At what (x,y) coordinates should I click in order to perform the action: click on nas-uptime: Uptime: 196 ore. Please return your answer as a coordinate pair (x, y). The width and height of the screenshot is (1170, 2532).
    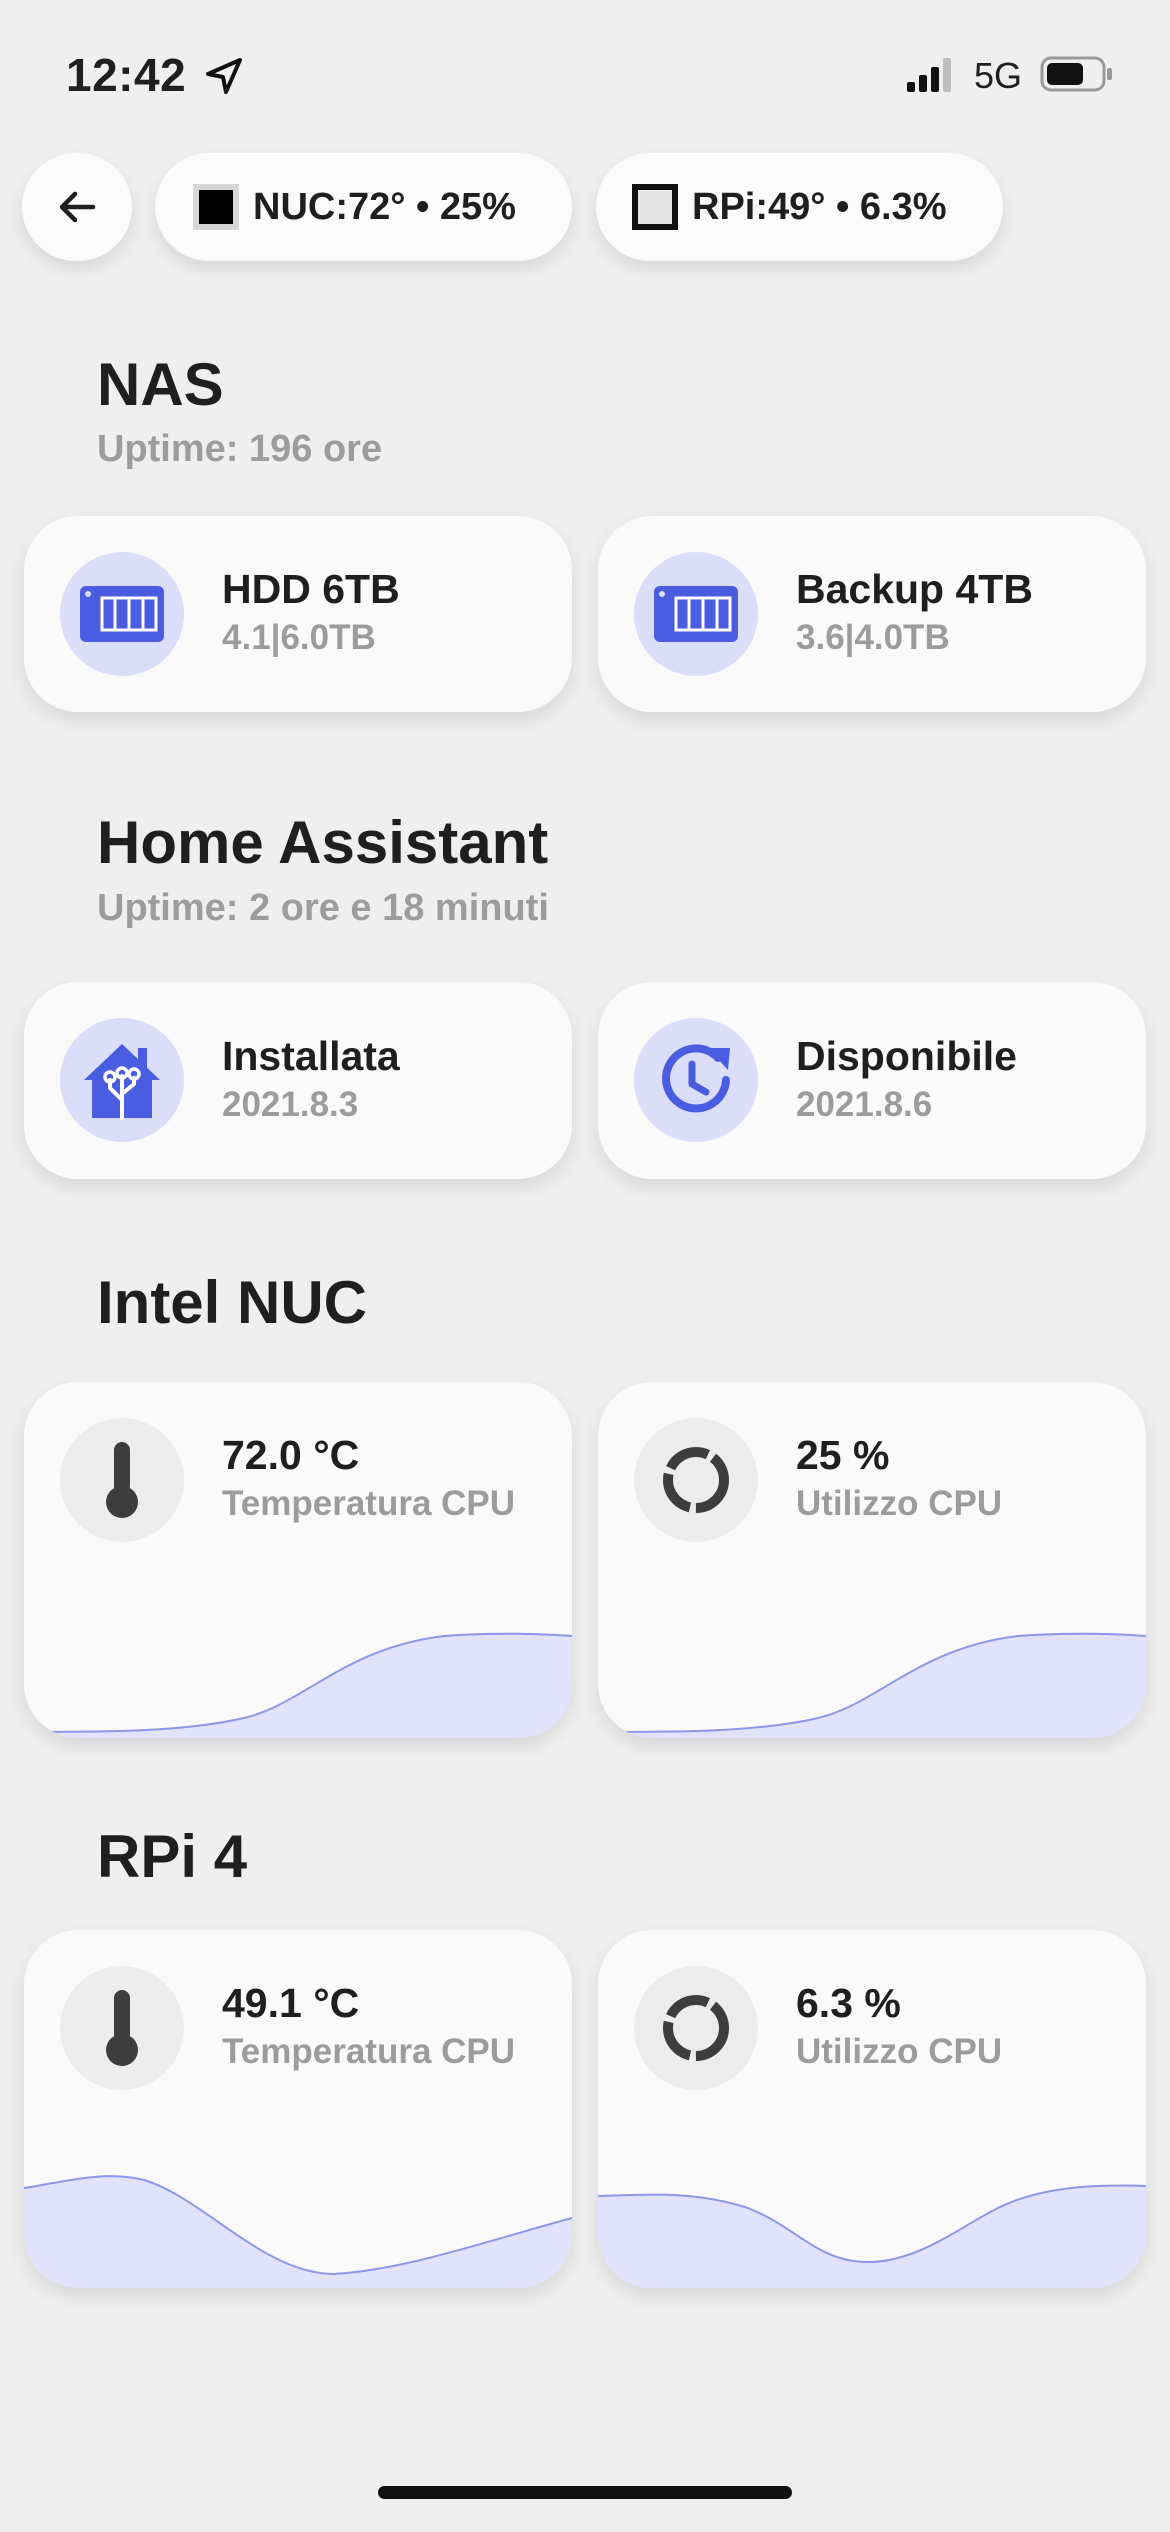
    Looking at the image, I should click on (240, 449).